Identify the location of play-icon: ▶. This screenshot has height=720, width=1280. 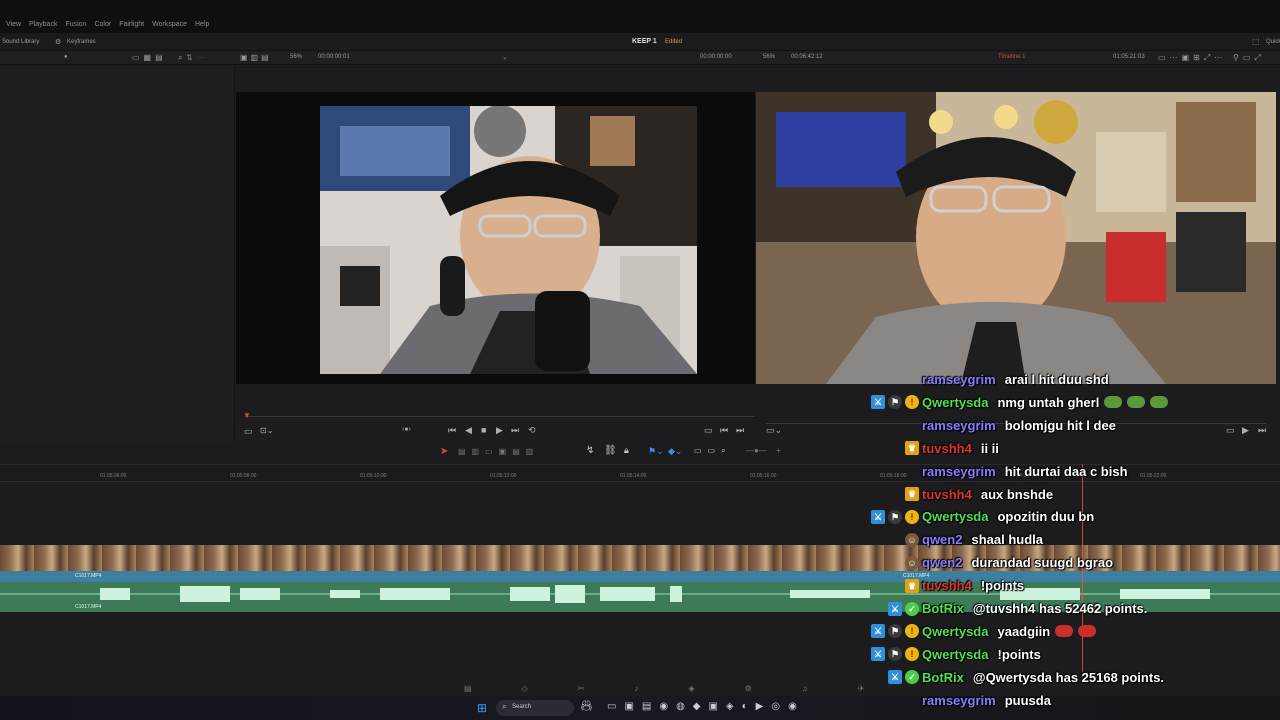
(499, 430).